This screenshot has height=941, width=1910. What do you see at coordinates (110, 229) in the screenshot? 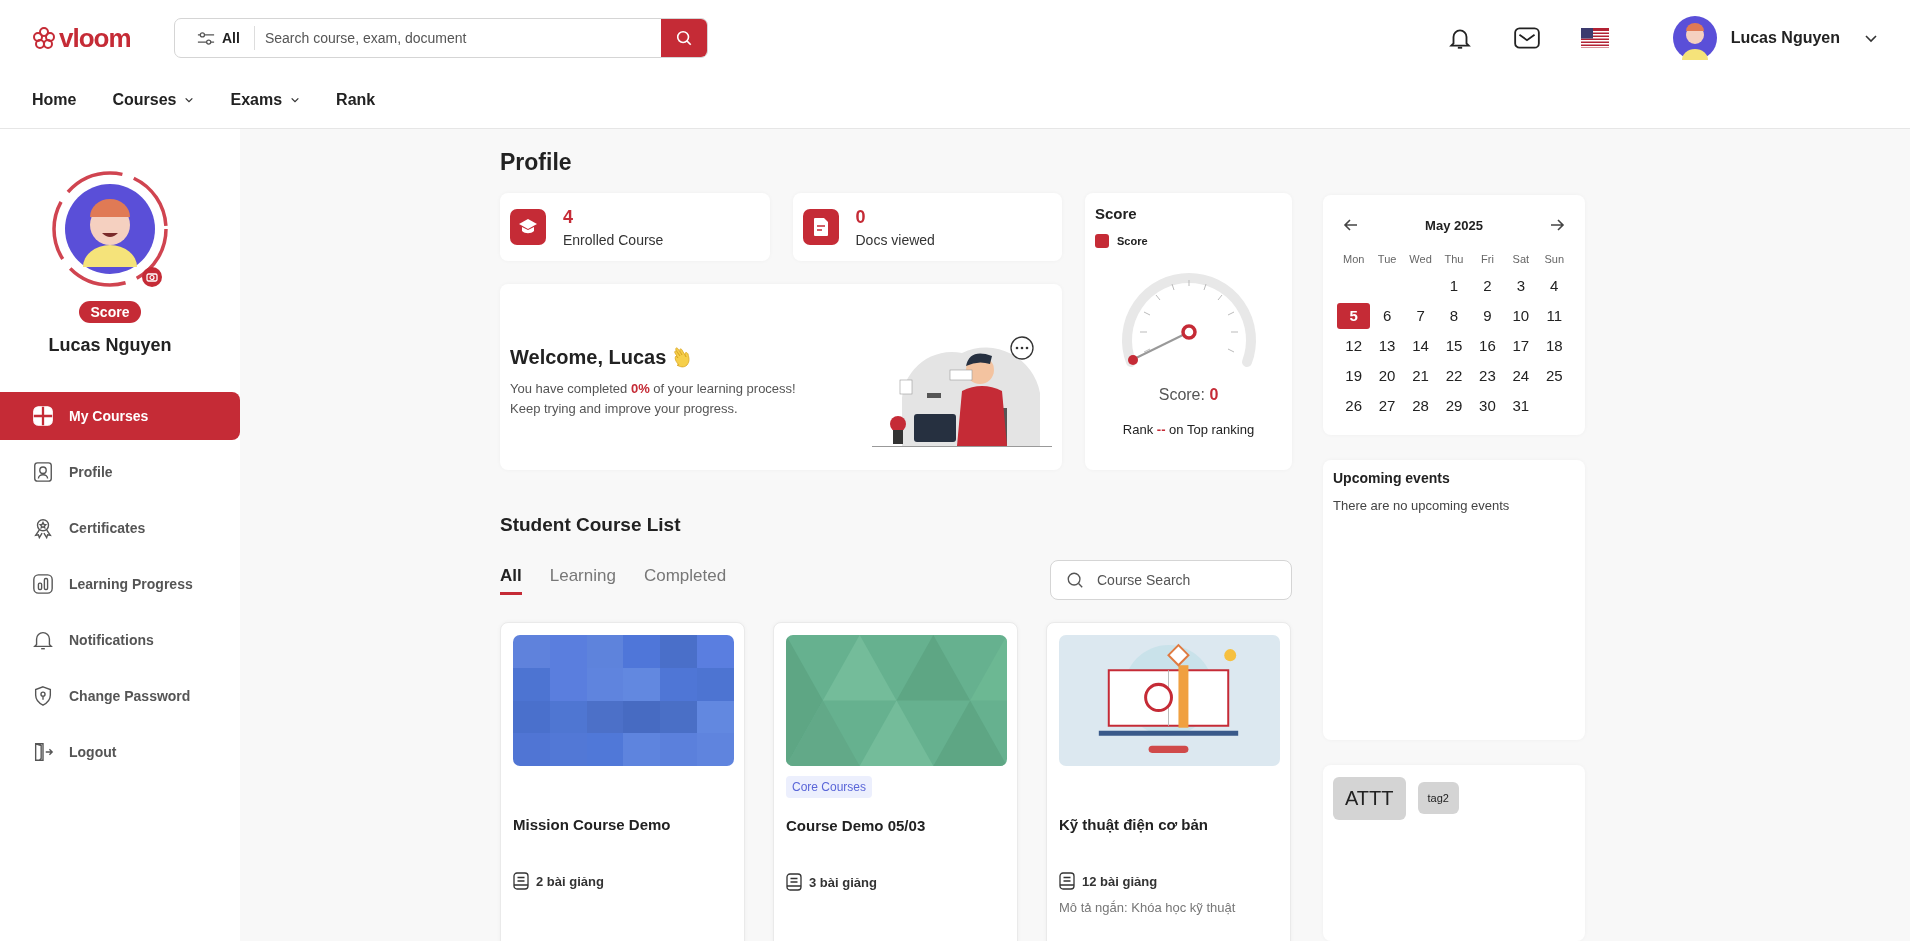
I see `profile-avatar-icon` at bounding box center [110, 229].